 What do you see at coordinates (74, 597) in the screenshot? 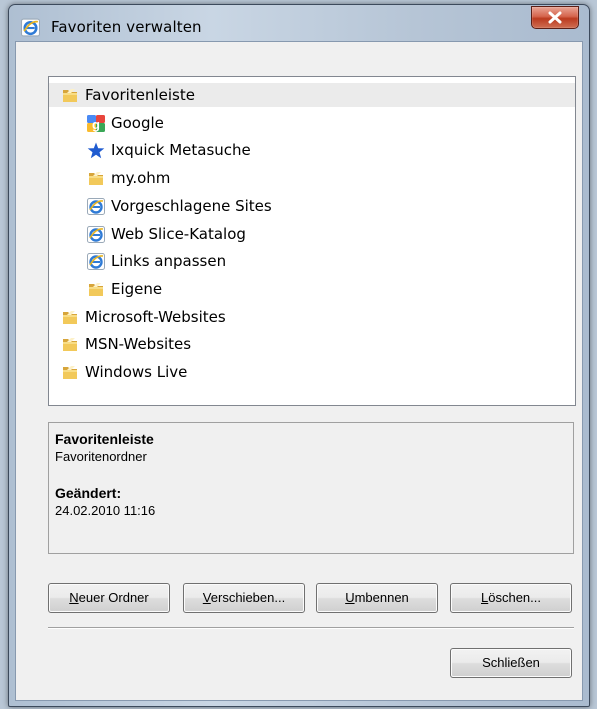
I see `new-folder-accel: N` at bounding box center [74, 597].